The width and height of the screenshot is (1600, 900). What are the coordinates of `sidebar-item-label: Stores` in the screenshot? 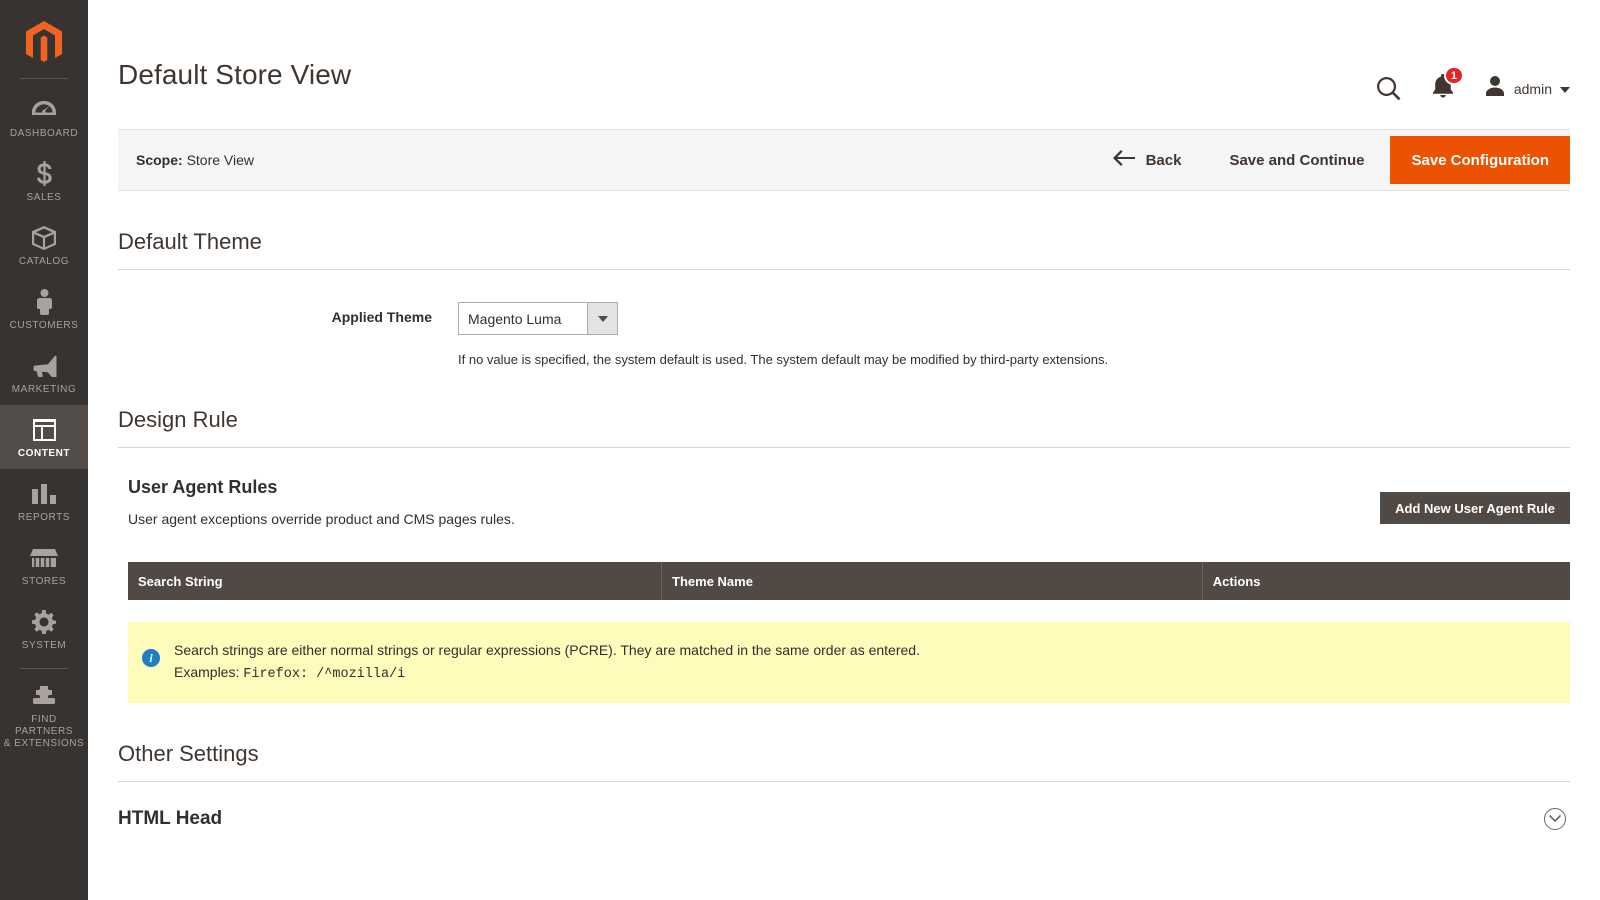 It's located at (44, 581).